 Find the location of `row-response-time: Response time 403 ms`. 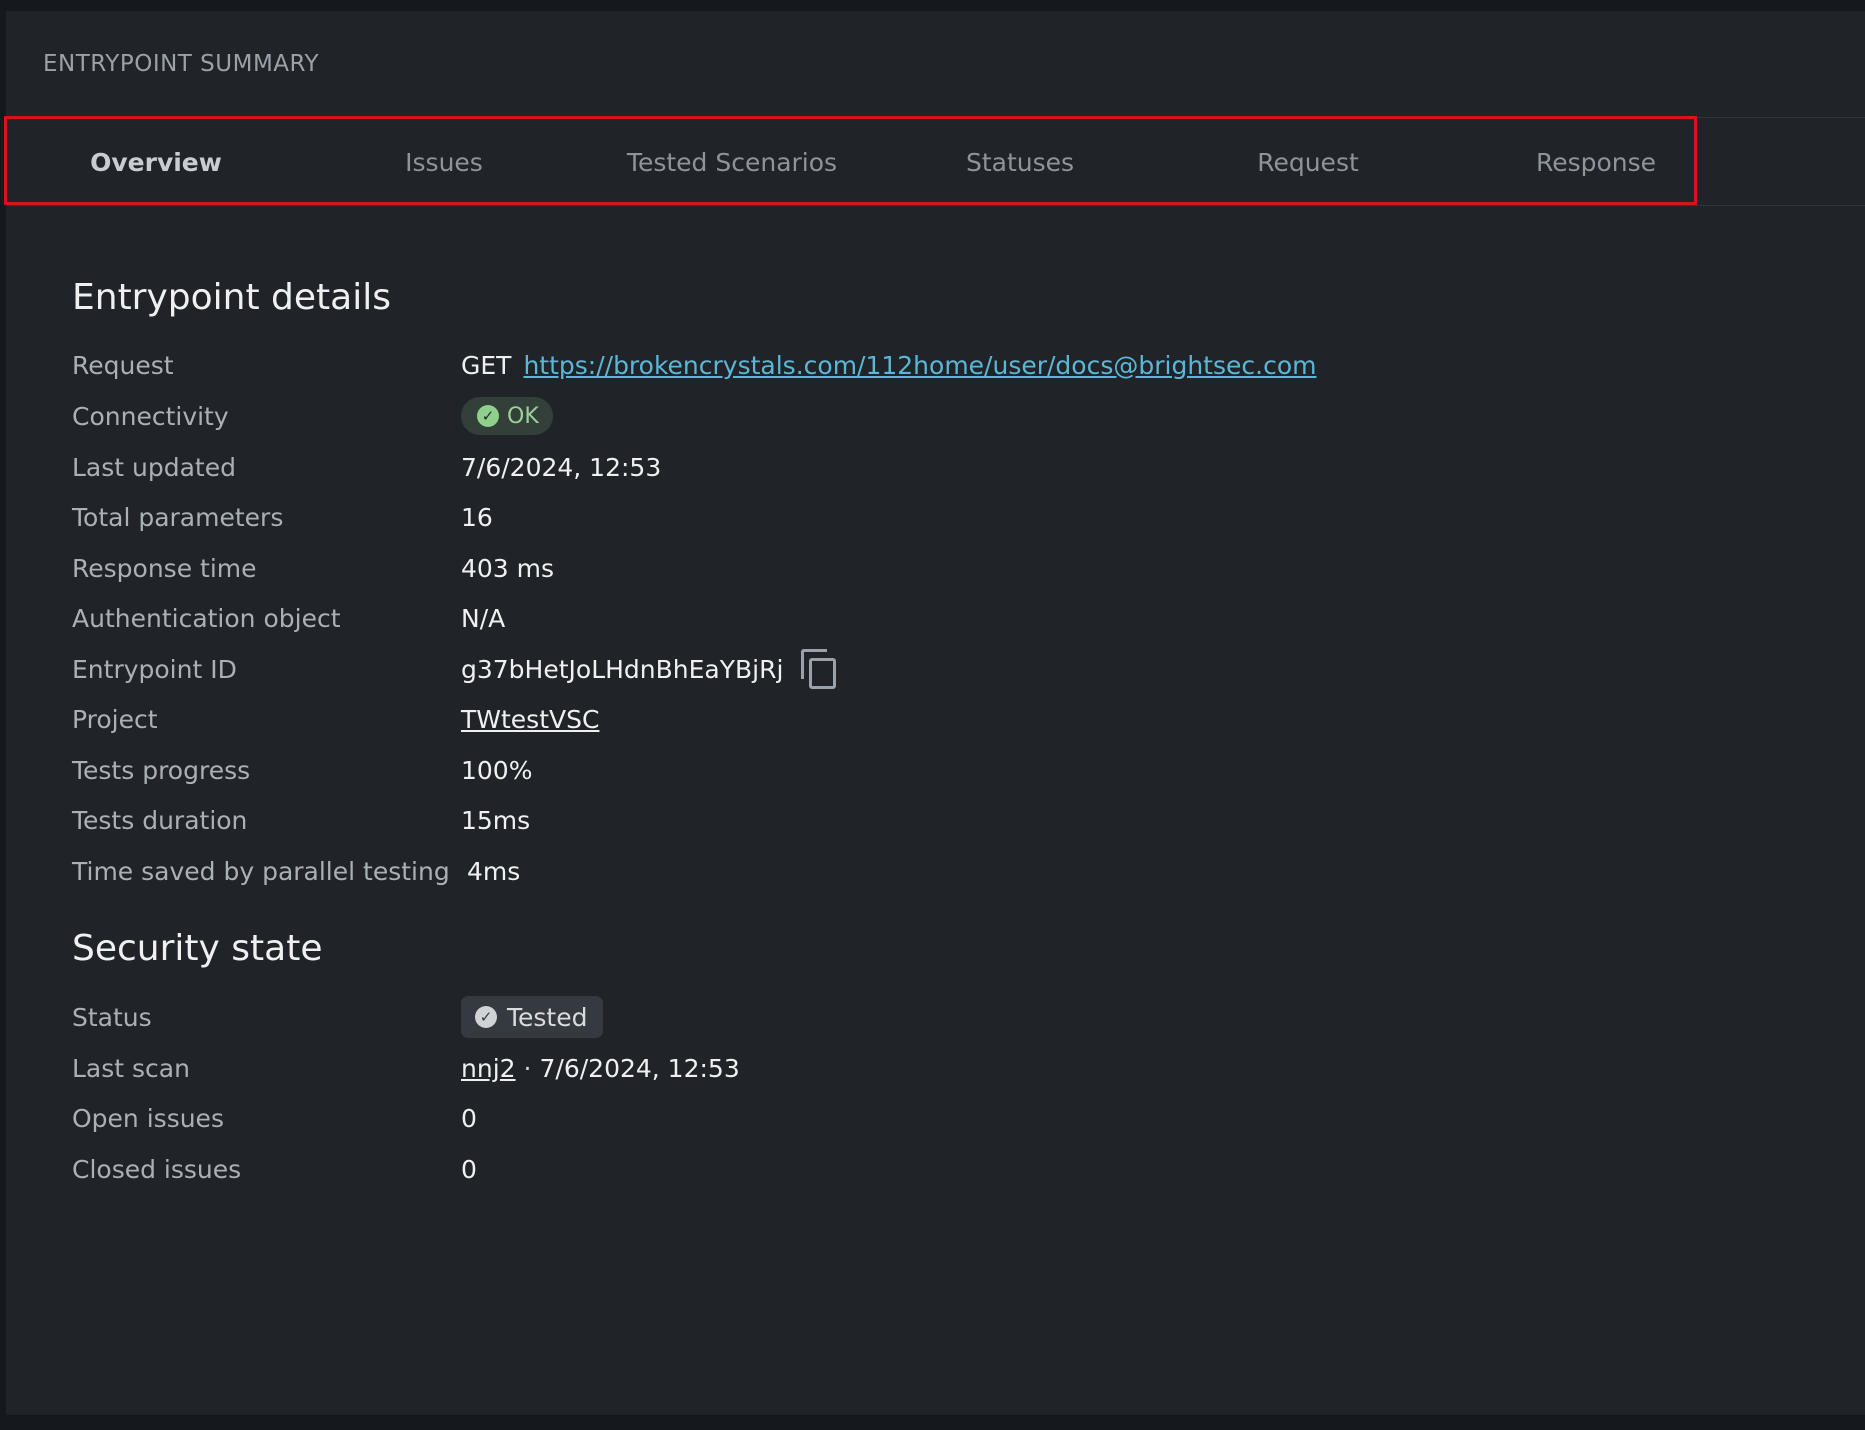

row-response-time: Response time 403 ms is located at coordinates (822, 568).